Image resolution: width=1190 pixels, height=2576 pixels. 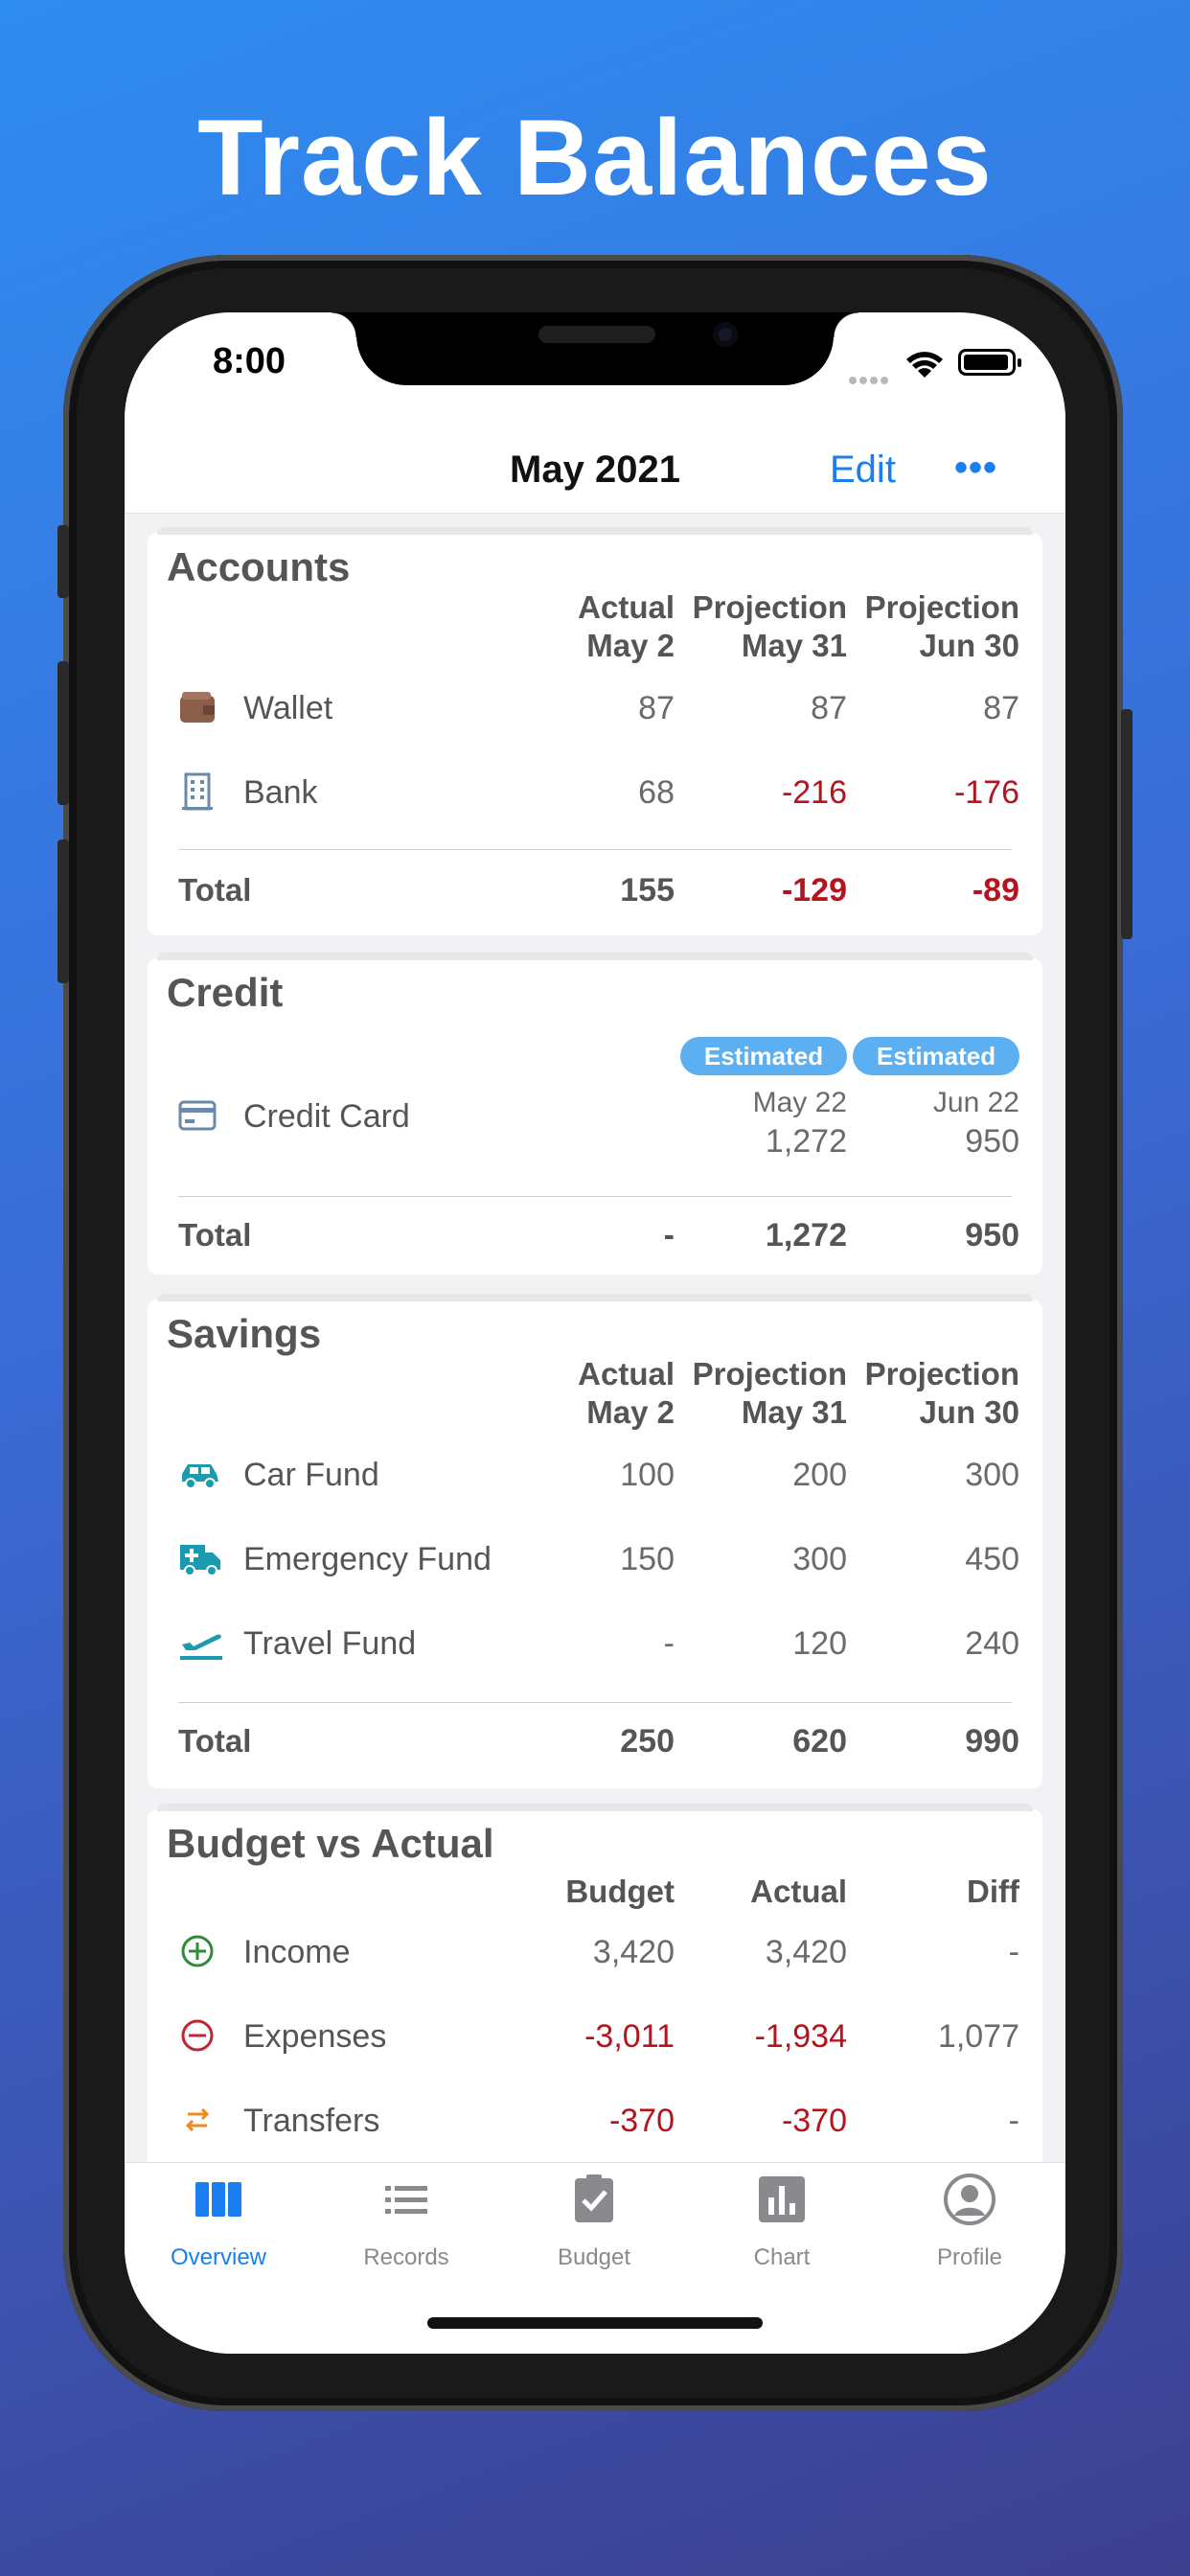 What do you see at coordinates (198, 2035) in the screenshot?
I see `minus-circle-icon` at bounding box center [198, 2035].